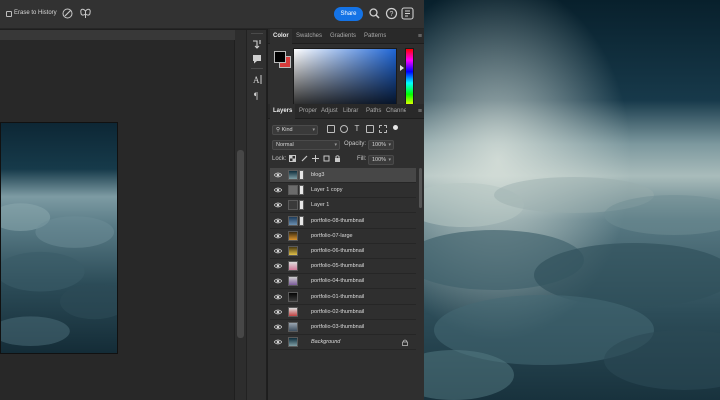  I want to click on smart-object-filter-icon, so click(383, 129).